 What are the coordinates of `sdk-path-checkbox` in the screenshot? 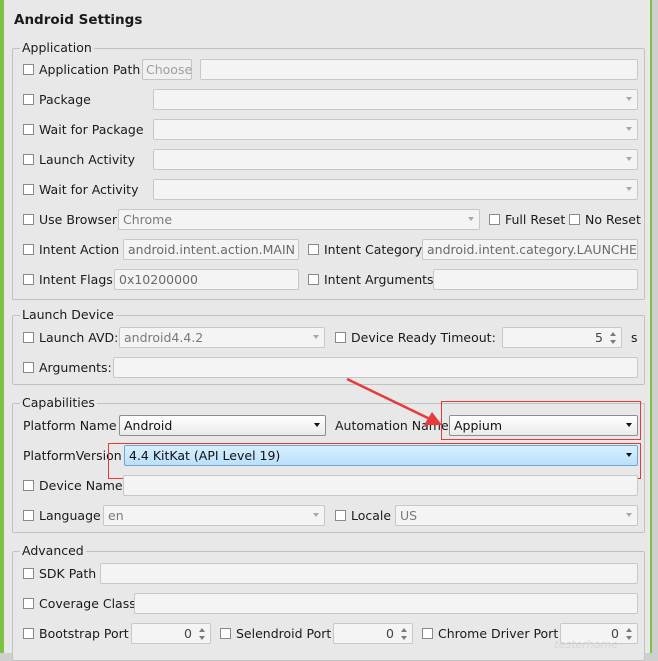 It's located at (28, 573).